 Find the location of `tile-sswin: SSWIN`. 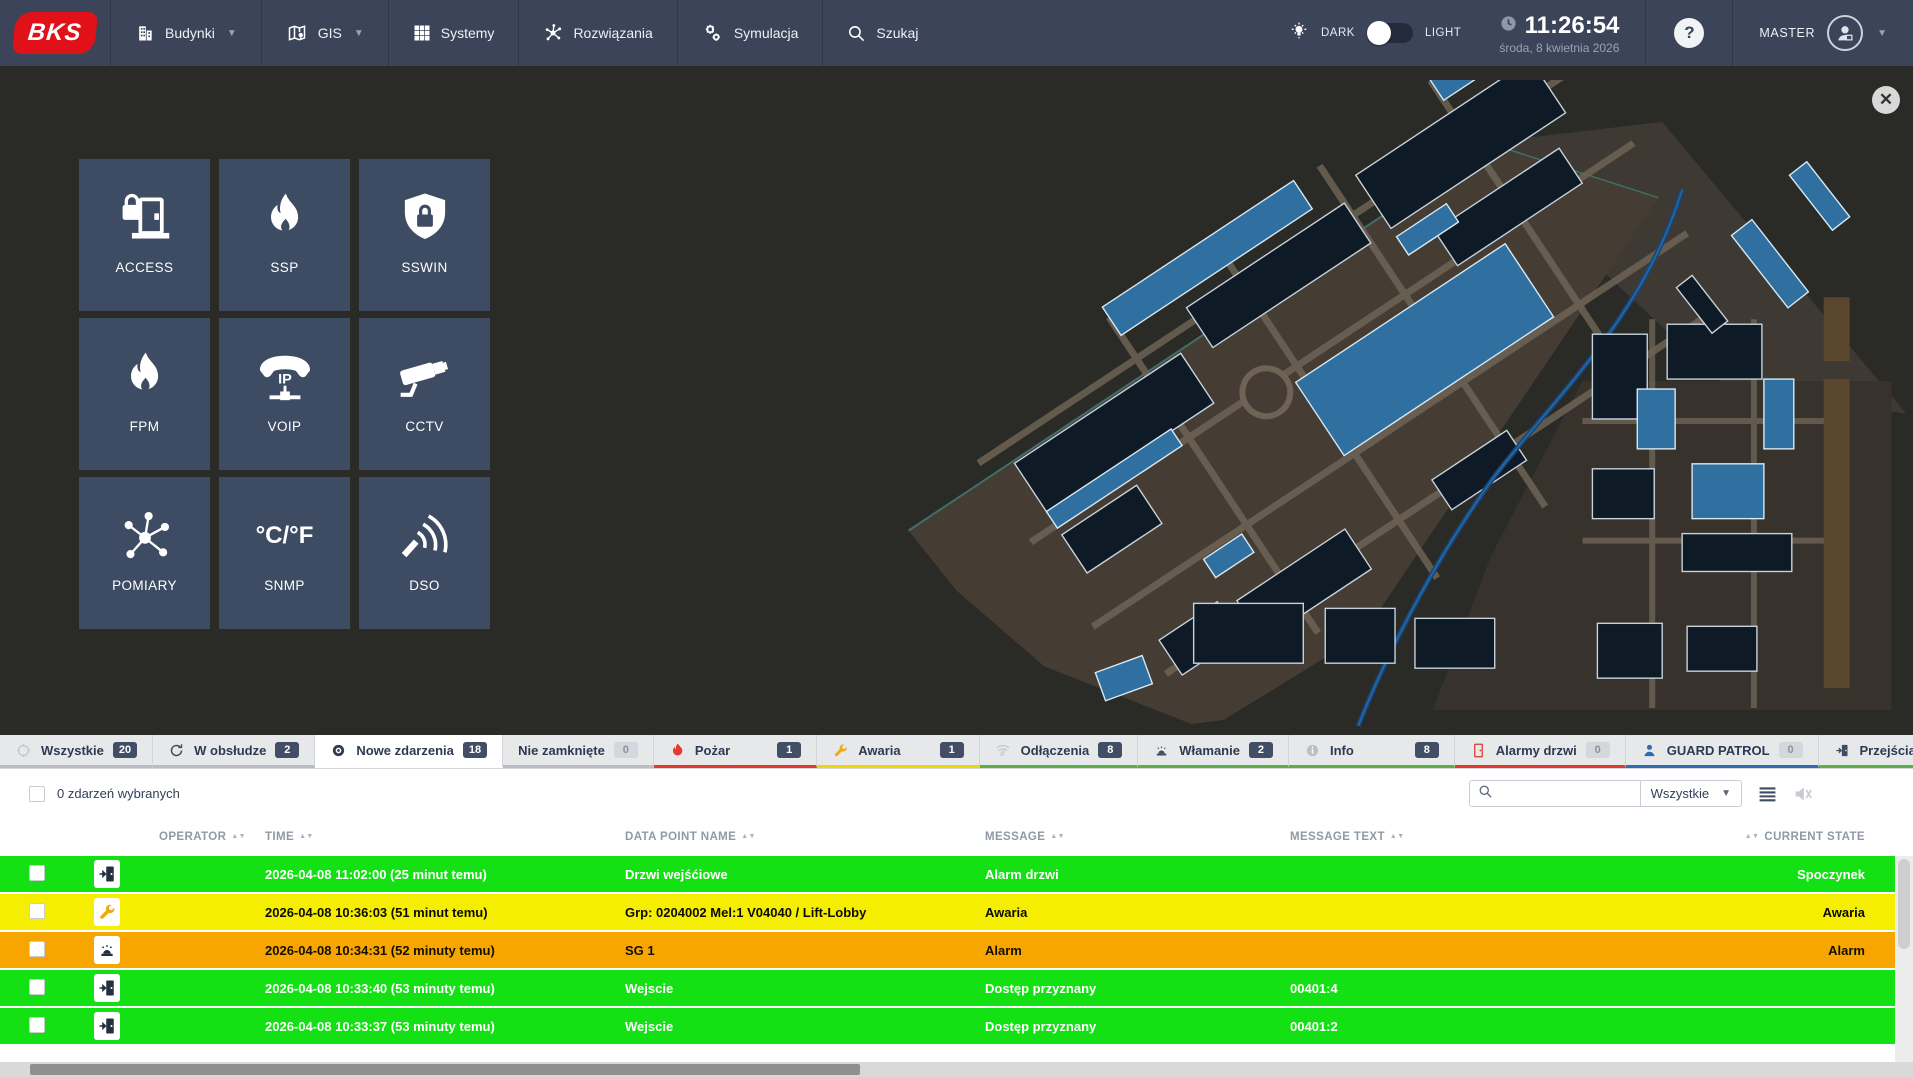

tile-sswin: SSWIN is located at coordinates (424, 235).